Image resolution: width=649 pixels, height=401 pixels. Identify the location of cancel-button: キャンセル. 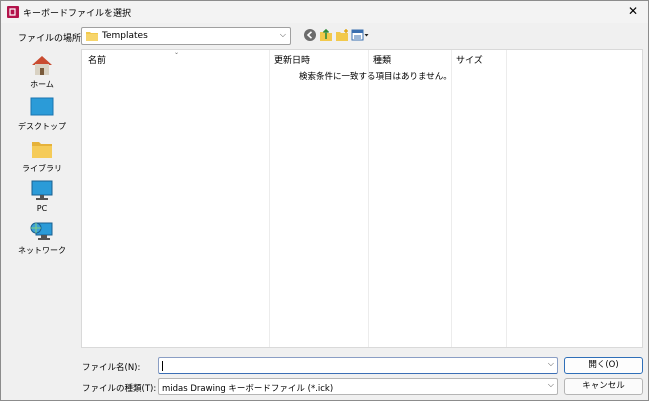
(603, 386).